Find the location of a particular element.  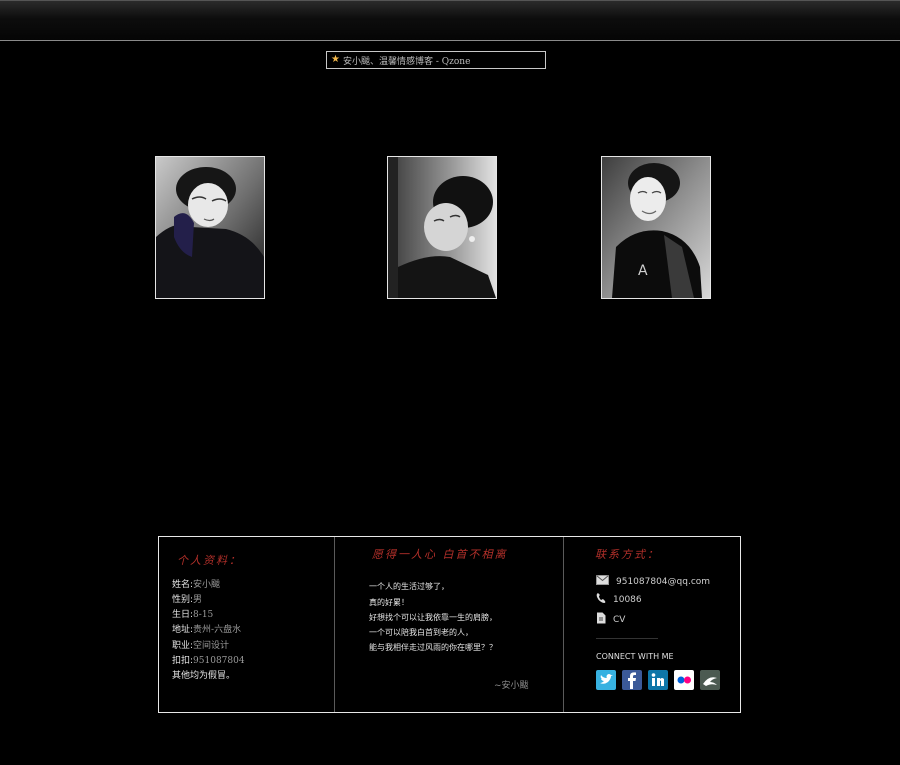

profile-line-gender: 性别:男 is located at coordinates (187, 600).